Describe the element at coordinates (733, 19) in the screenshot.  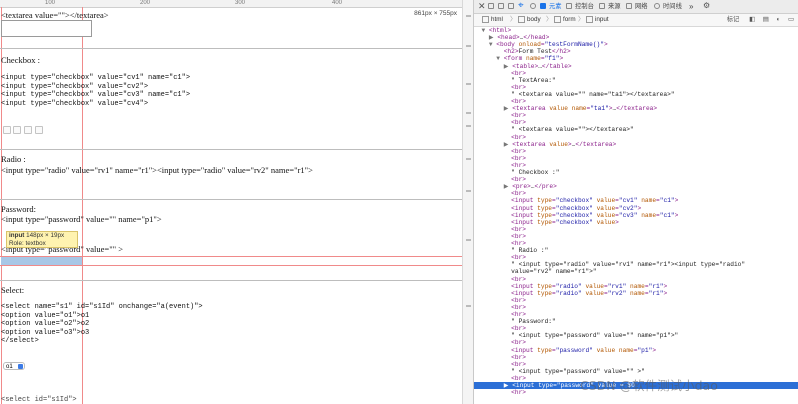
I see `mark-label: 标记` at that location.